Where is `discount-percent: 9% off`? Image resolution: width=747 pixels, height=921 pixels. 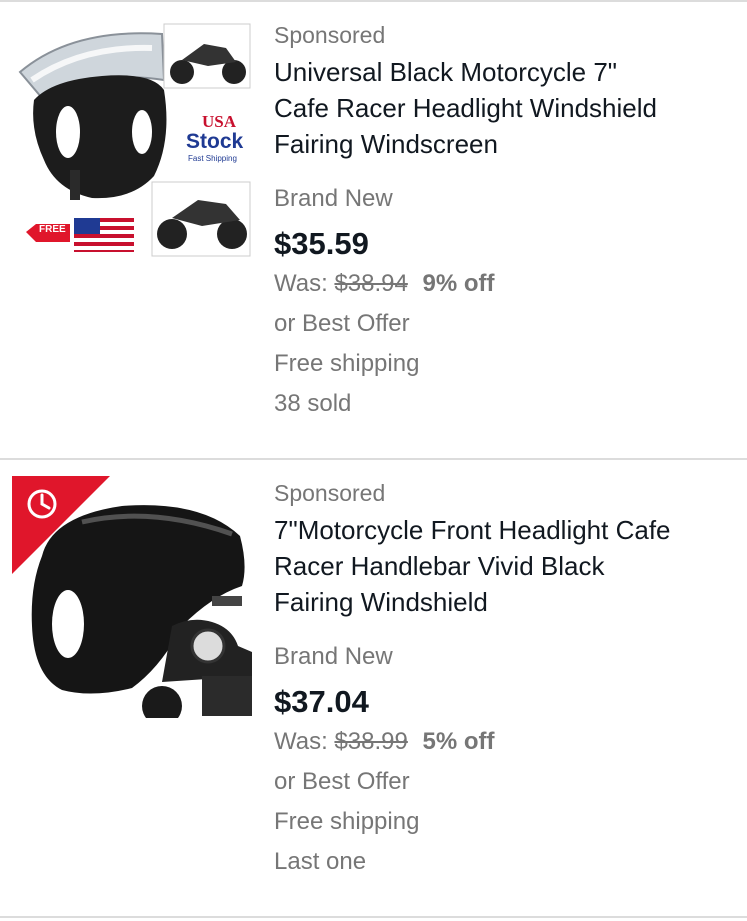
discount-percent: 9% off is located at coordinates (458, 283).